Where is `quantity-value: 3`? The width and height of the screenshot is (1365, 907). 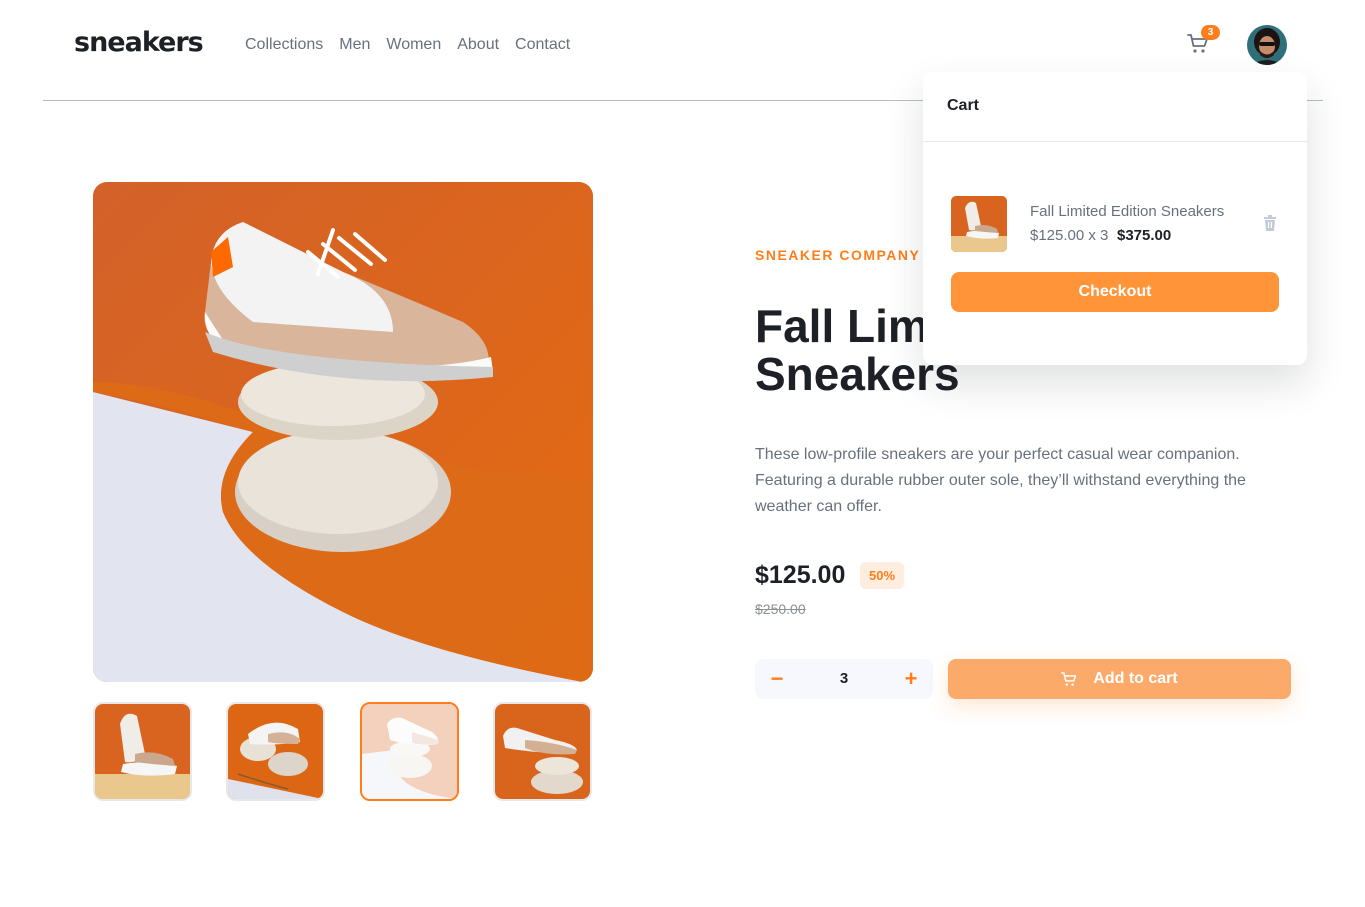
quantity-value: 3 is located at coordinates (844, 678).